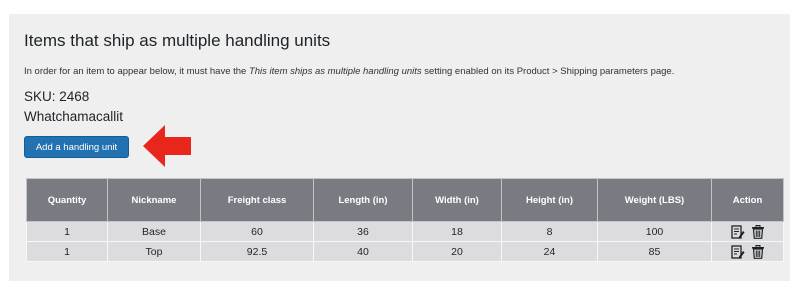 The image size is (800, 297). What do you see at coordinates (457, 200) in the screenshot?
I see `header-width: Width (in)` at bounding box center [457, 200].